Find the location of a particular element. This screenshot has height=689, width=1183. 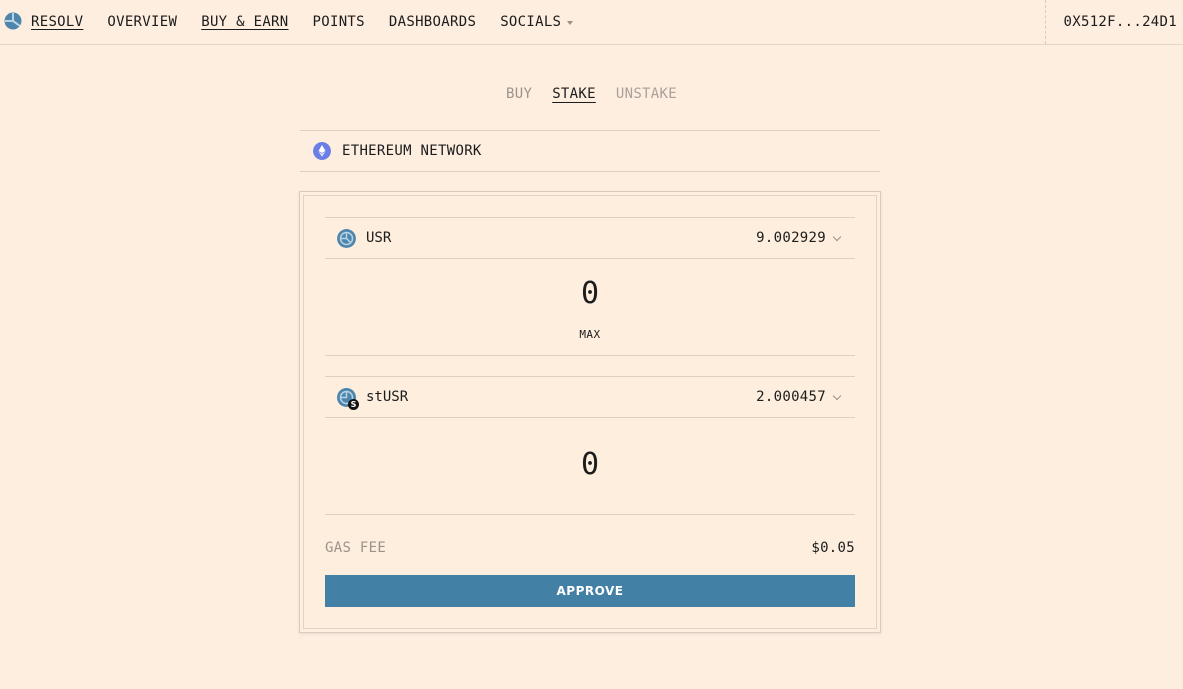

nav-item-dashboards: DASHBOARDS is located at coordinates (432, 22).